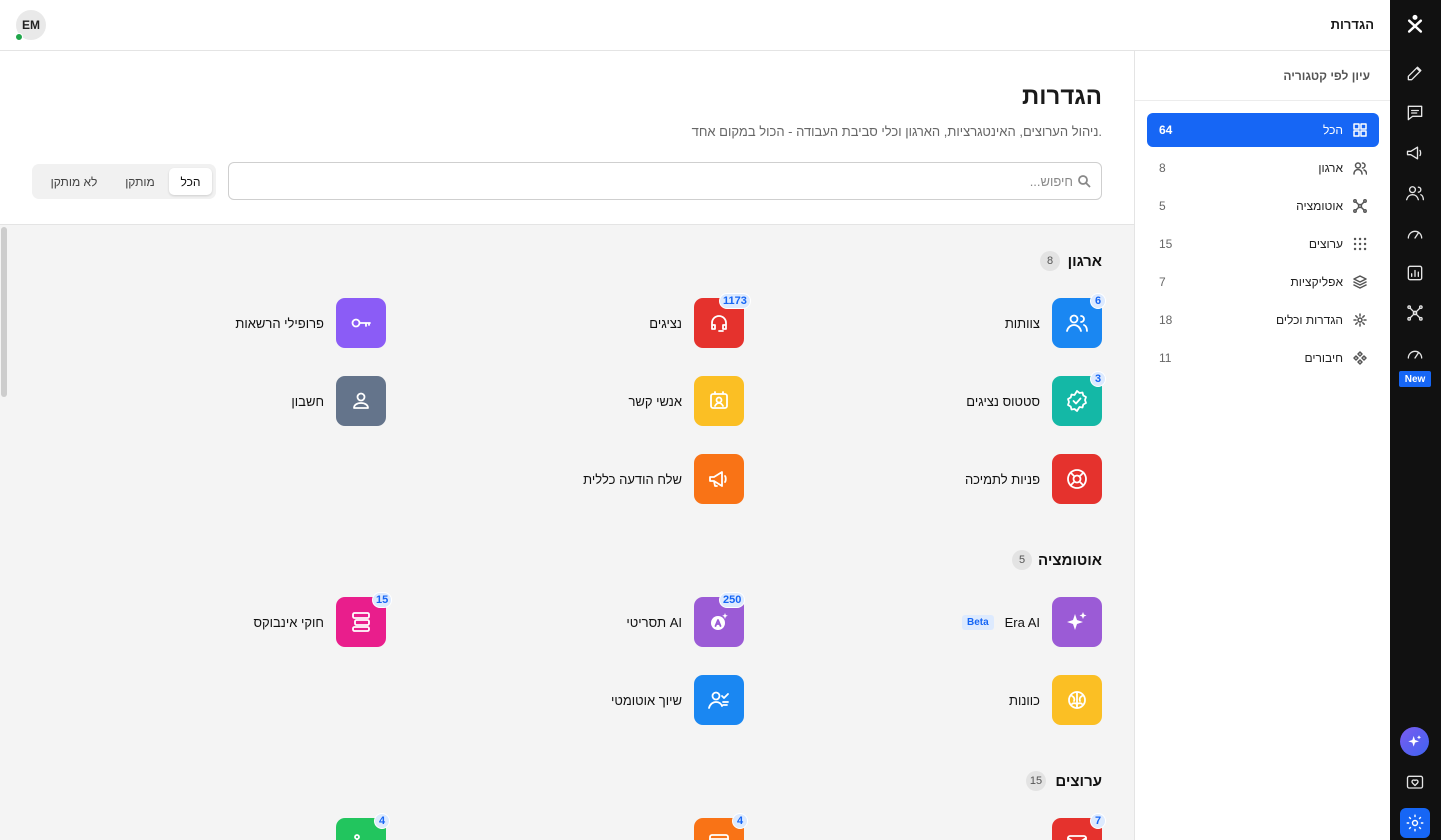  I want to click on filter-not-installed: לא מותקן, so click(74, 181).